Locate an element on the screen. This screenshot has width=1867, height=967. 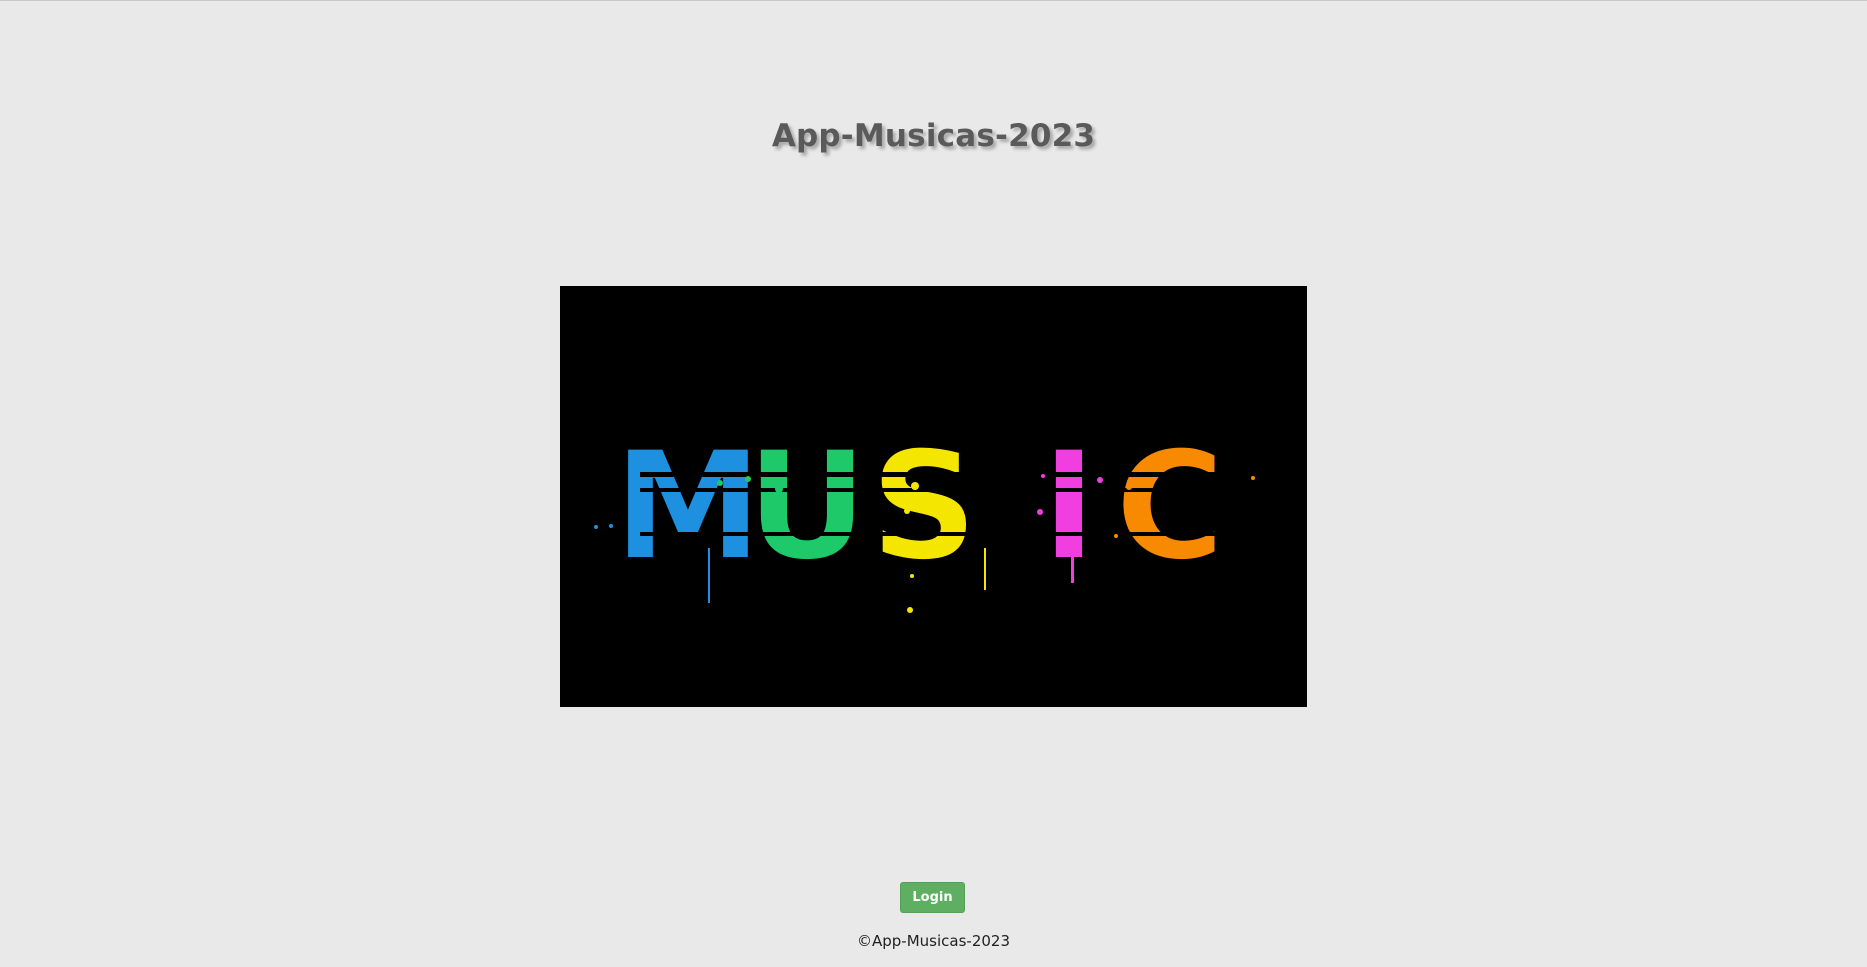
banner-letter-s: S is located at coordinates (924, 507).